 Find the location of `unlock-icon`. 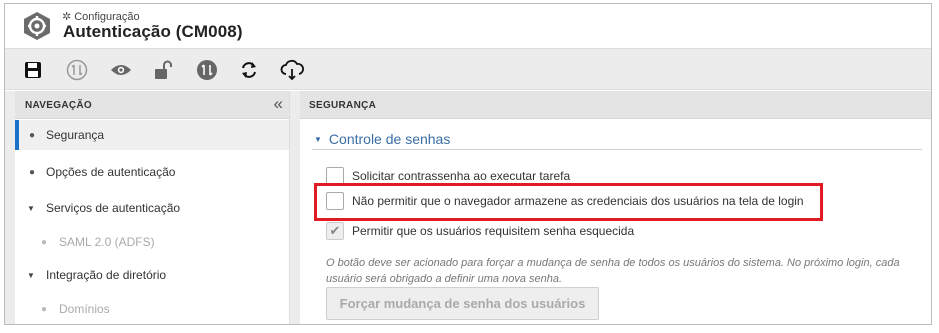

unlock-icon is located at coordinates (163, 70).